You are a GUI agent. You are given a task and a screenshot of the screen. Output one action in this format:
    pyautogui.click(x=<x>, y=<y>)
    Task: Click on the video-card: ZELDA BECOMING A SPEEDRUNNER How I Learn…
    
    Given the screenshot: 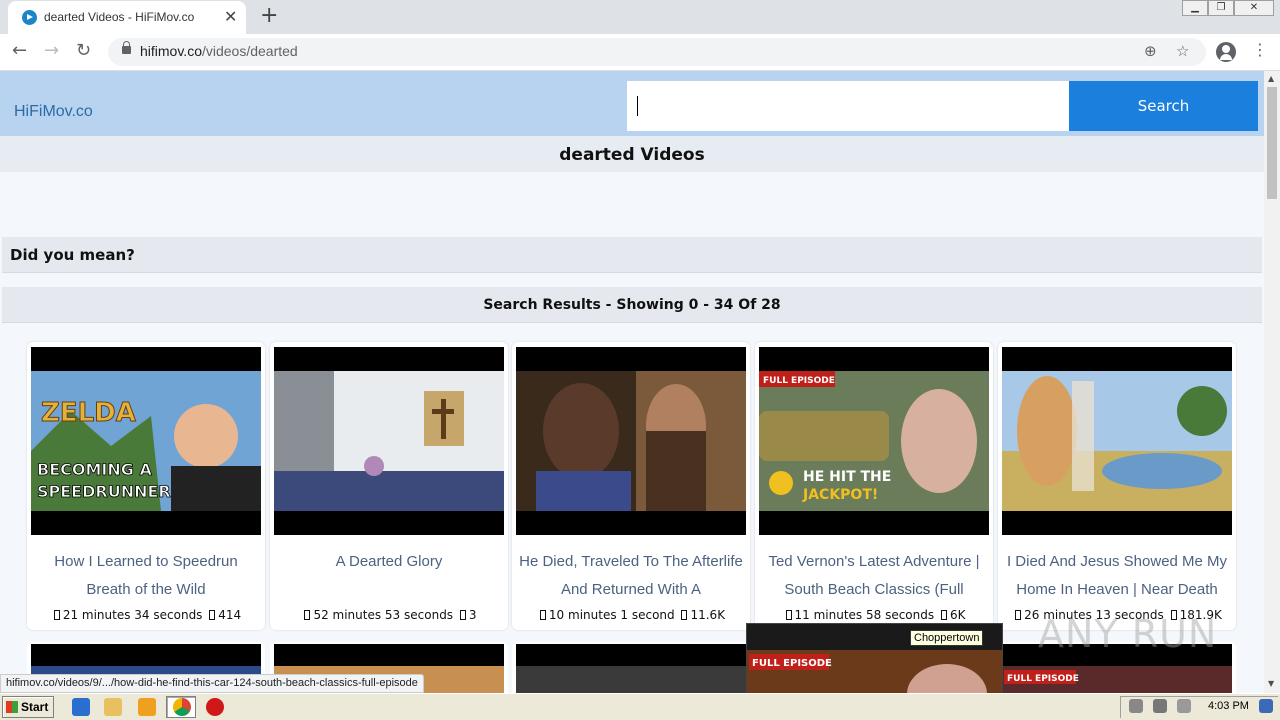 What is the action you would take?
    pyautogui.click(x=146, y=486)
    